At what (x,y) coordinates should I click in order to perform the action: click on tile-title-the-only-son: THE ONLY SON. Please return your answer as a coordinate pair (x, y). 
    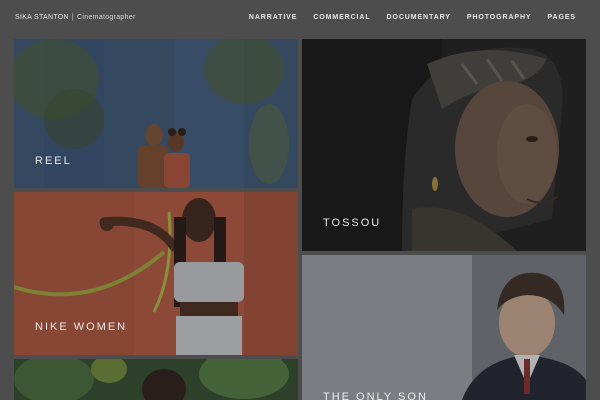
    Looking at the image, I should click on (375, 395).